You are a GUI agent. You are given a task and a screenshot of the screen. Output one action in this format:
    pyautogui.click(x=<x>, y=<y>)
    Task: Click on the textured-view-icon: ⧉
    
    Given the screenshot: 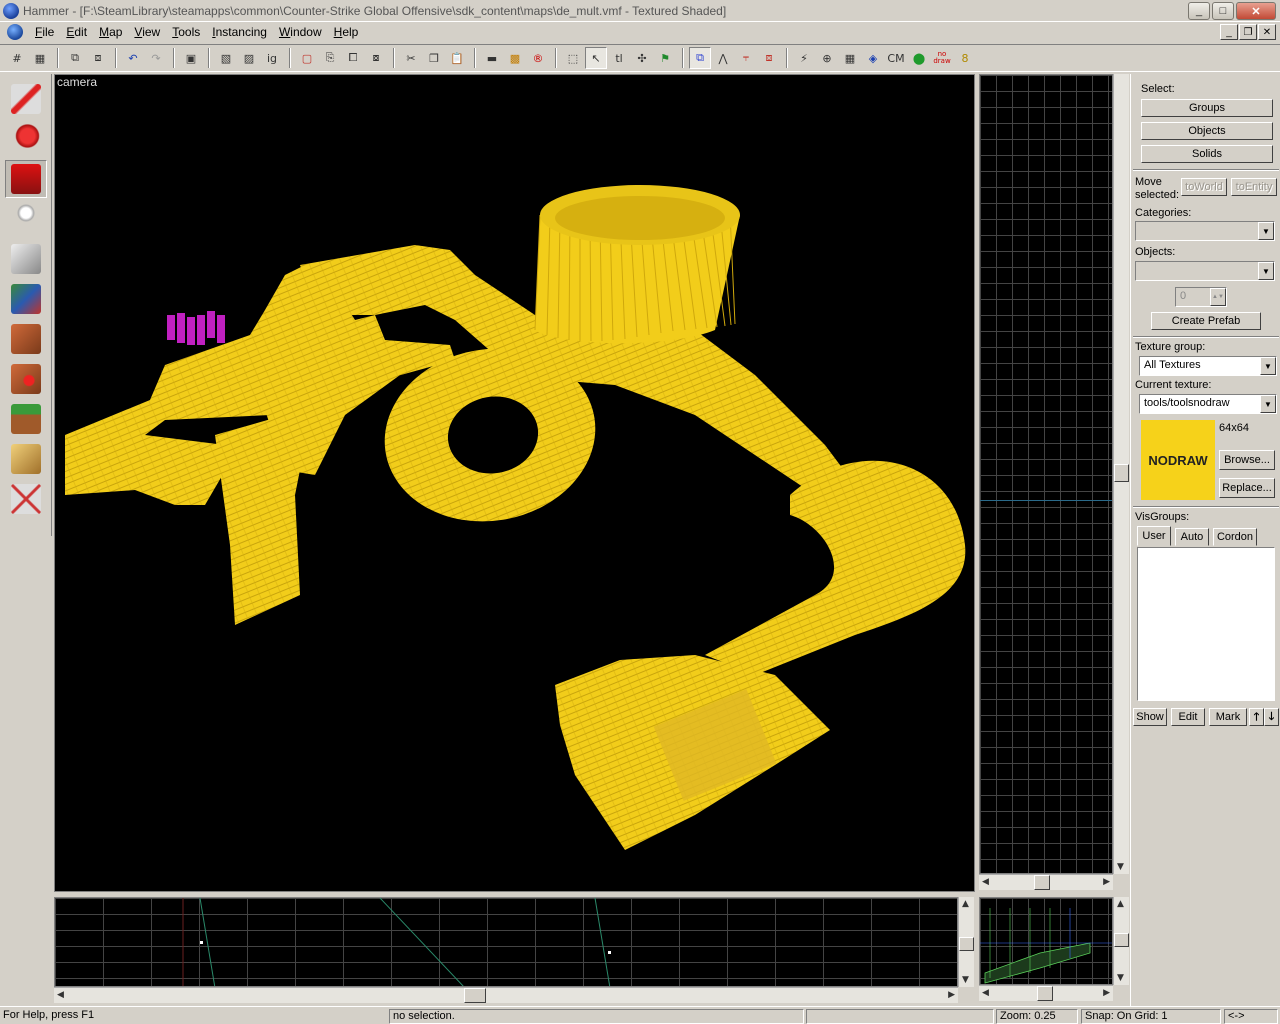 What is the action you would take?
    pyautogui.click(x=700, y=58)
    